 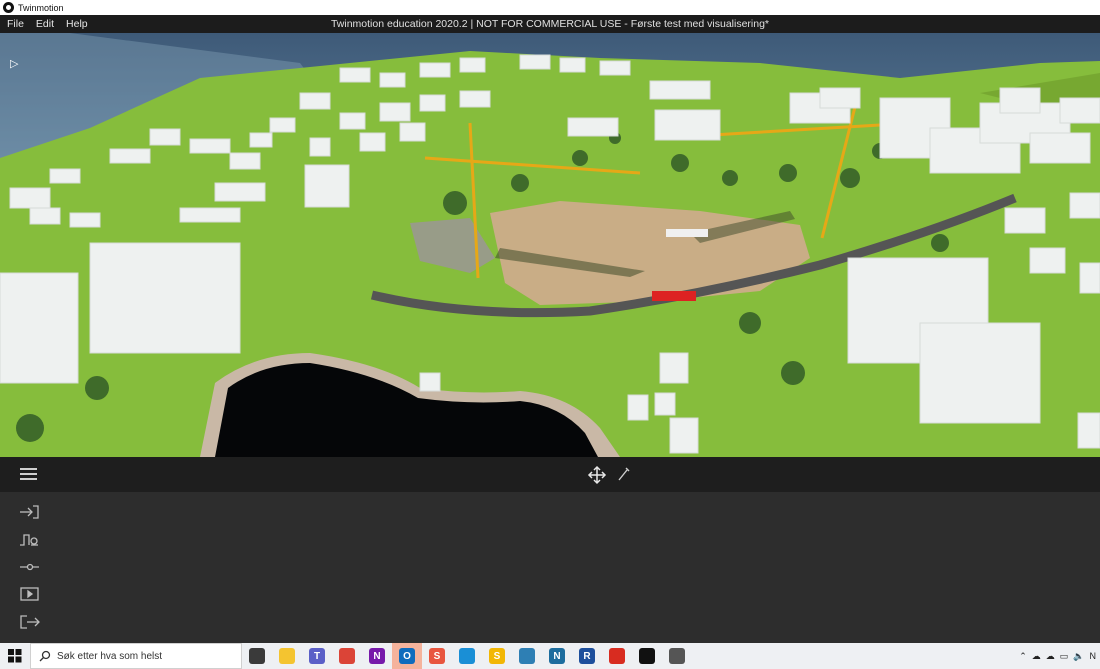 I want to click on play-arrow-icon: ▷, so click(x=17, y=64).